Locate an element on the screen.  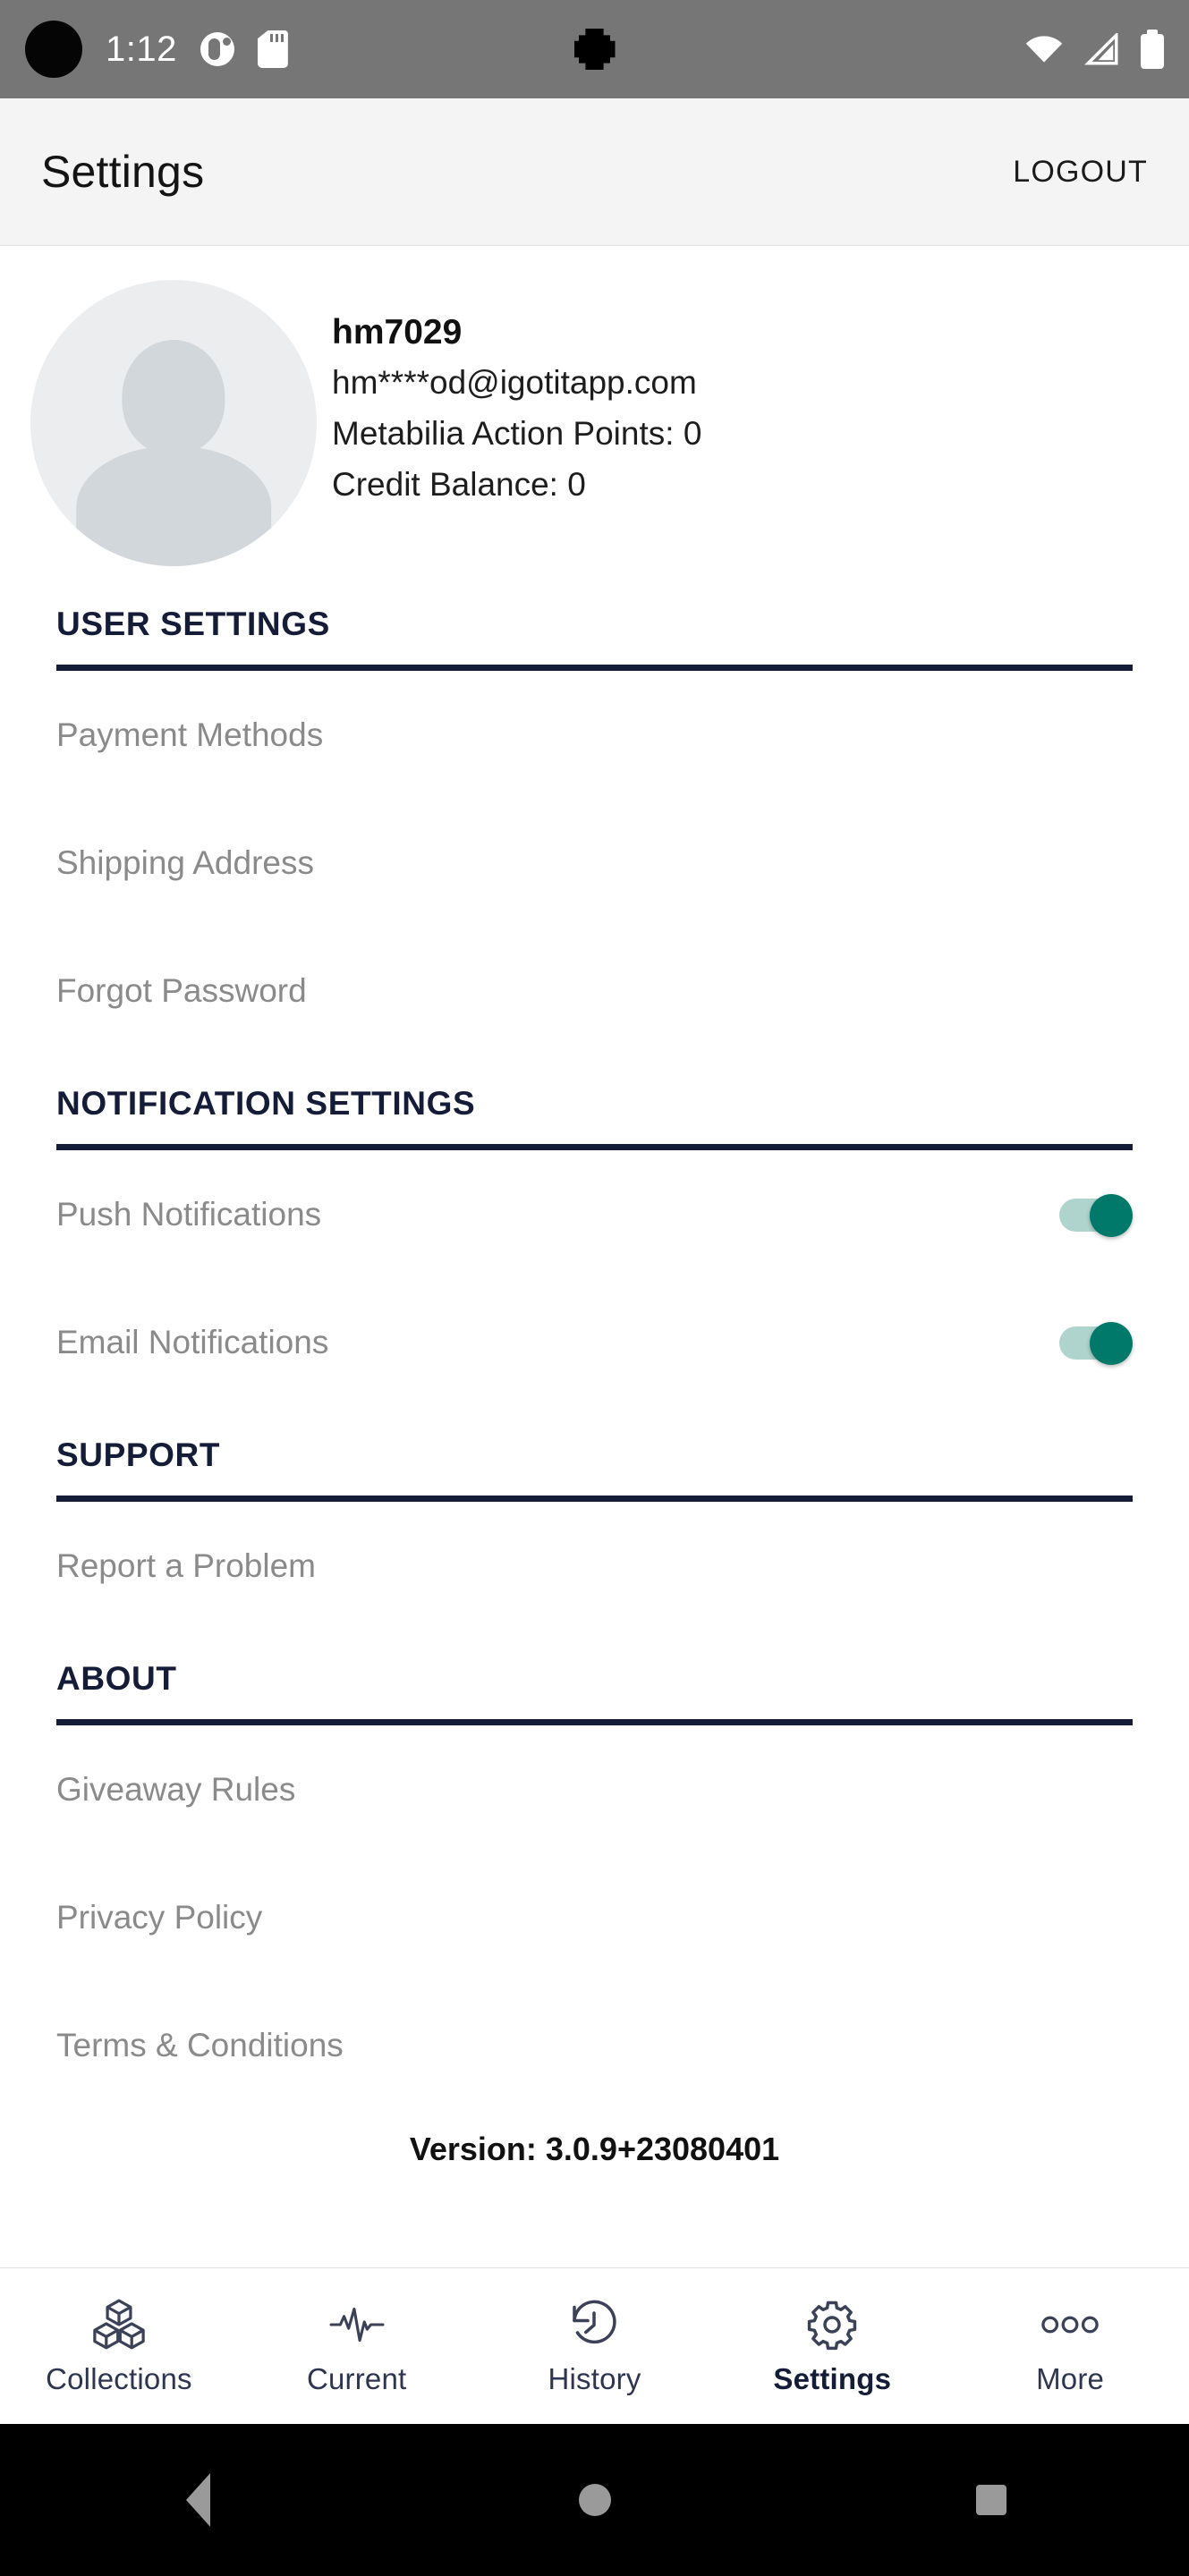
pulse-icon is located at coordinates (357, 2324).